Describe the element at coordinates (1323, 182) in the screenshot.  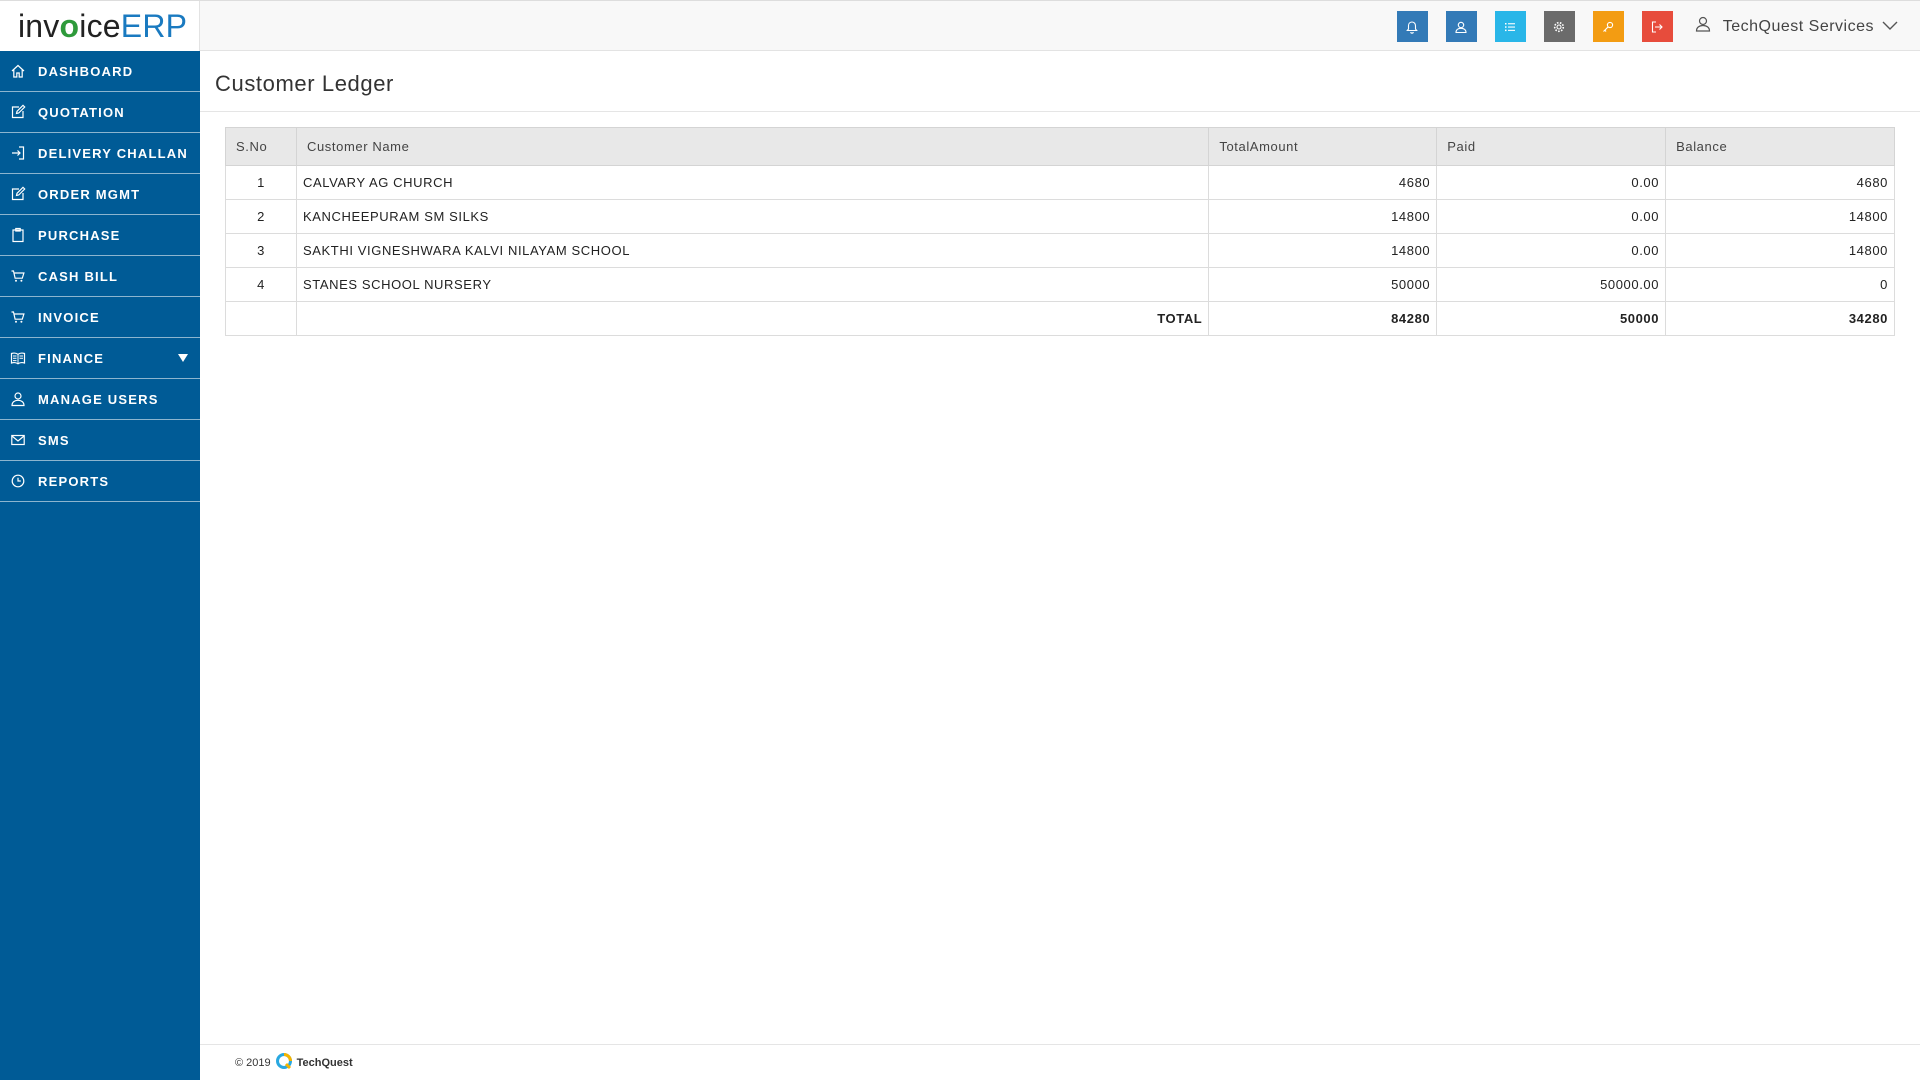
I see `cell-total-amount: 4680` at that location.